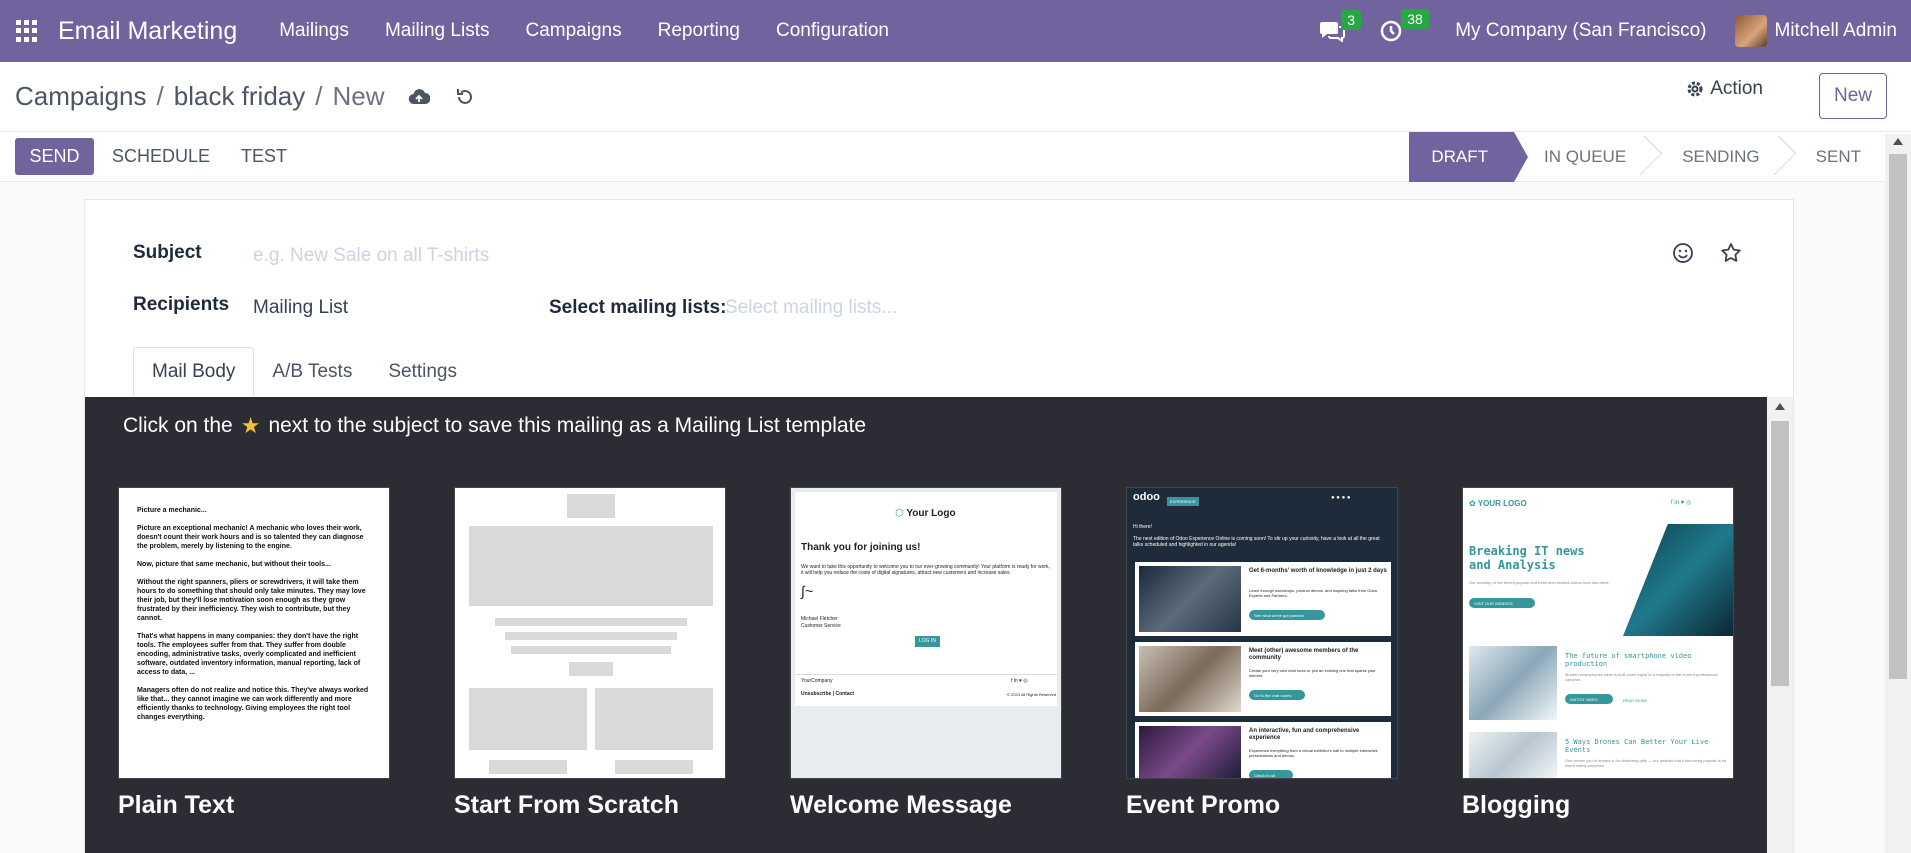  I want to click on menu-configuration: Configuration, so click(832, 31).